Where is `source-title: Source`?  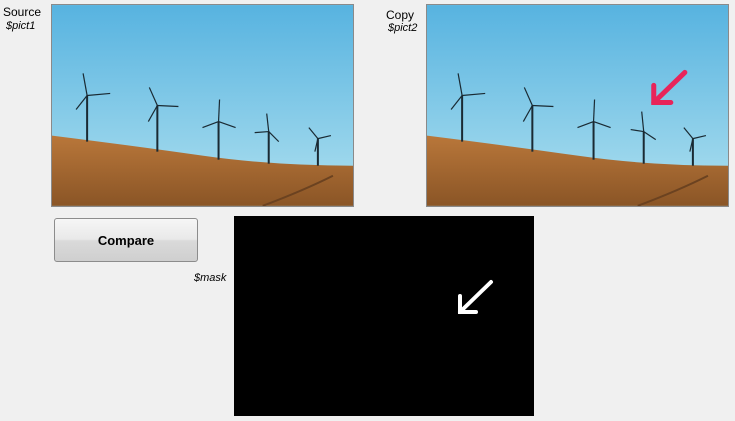 source-title: Source is located at coordinates (22, 12).